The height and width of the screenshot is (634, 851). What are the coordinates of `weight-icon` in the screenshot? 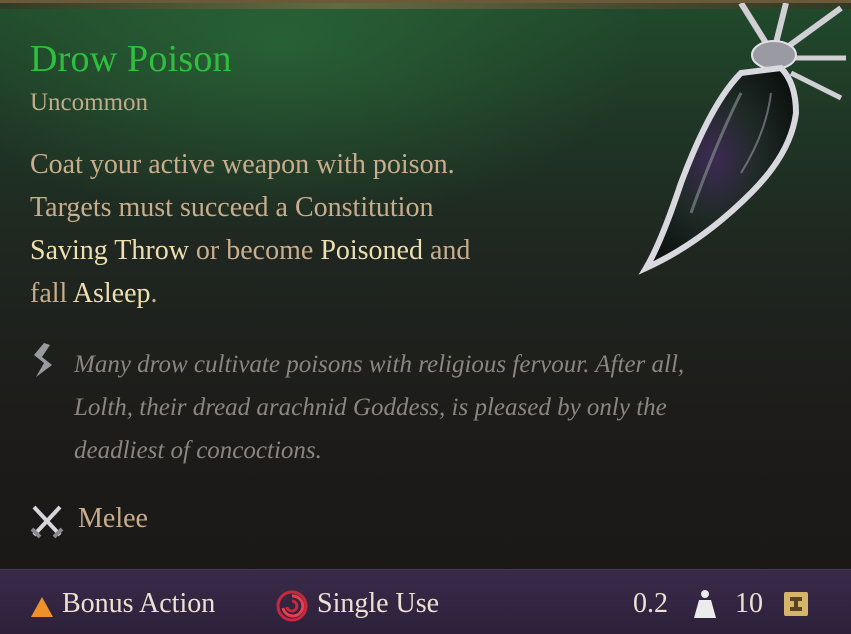 It's located at (705, 604).